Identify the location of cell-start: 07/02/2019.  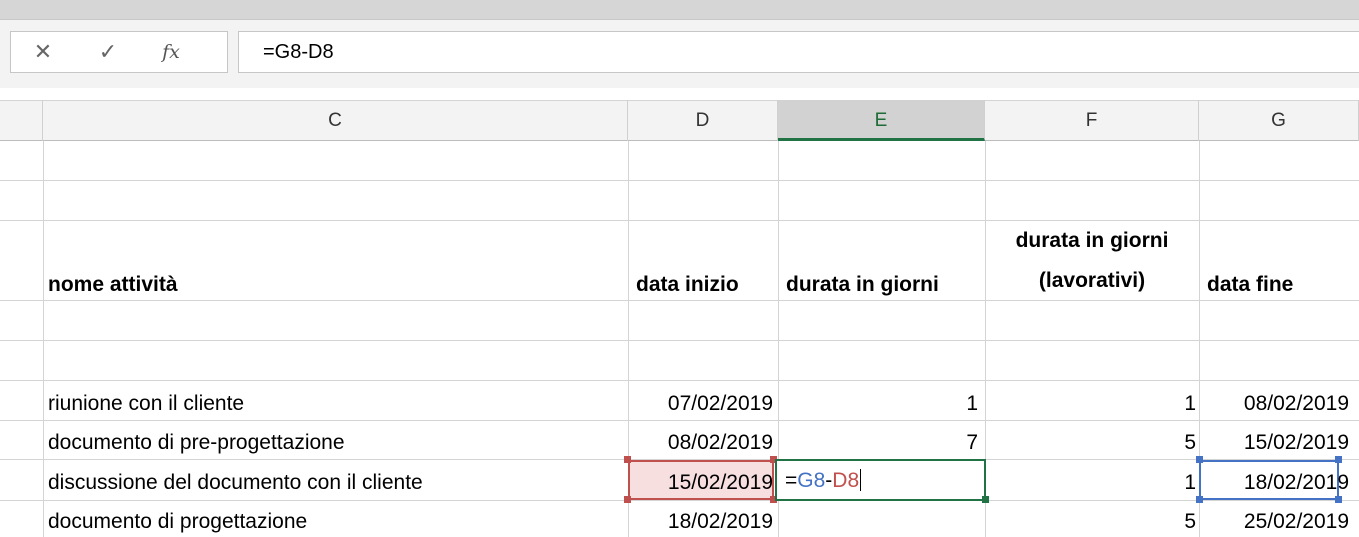
(700, 404).